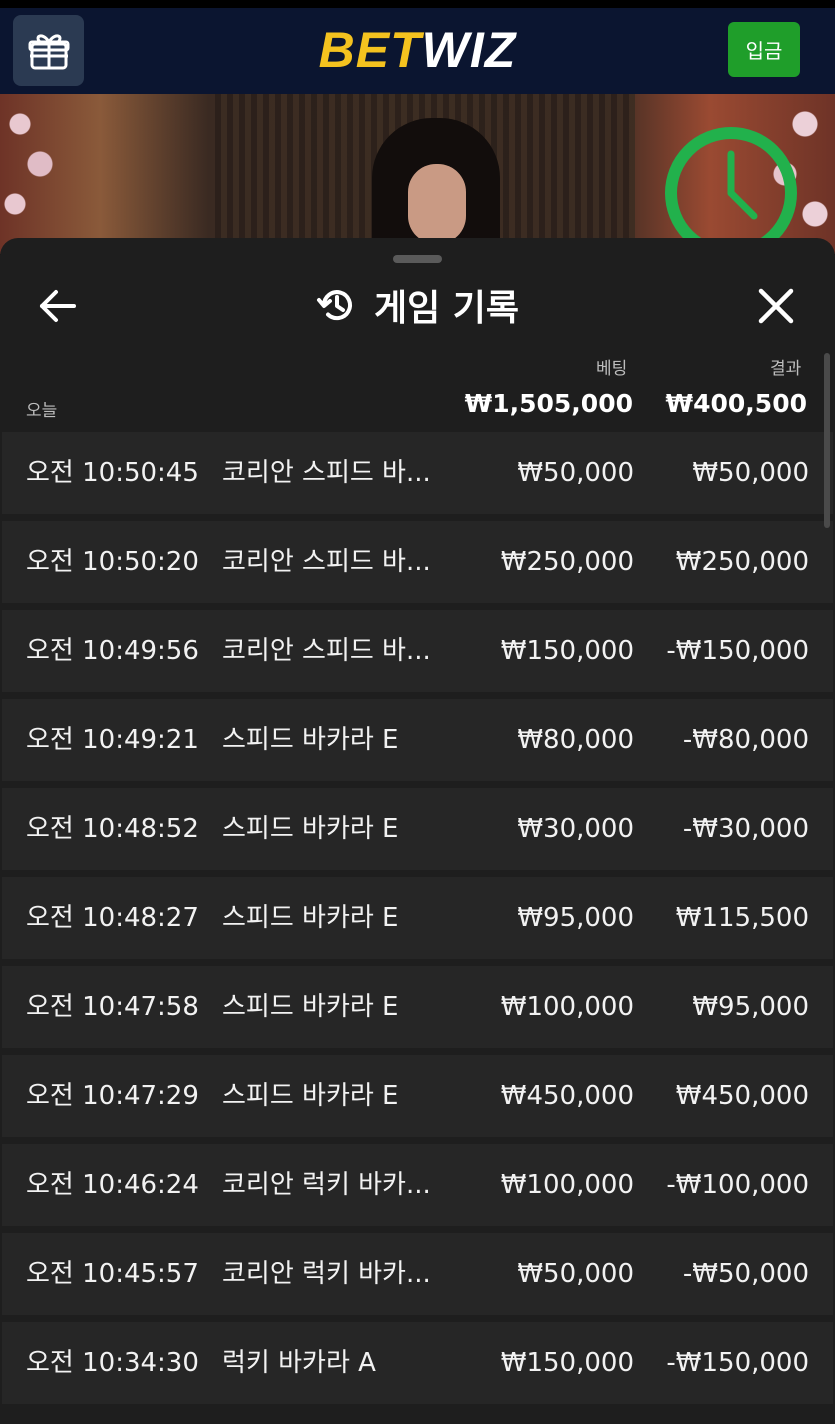 This screenshot has height=1424, width=835. Describe the element at coordinates (575, 829) in the screenshot. I see `row-bet: ₩30,000` at that location.